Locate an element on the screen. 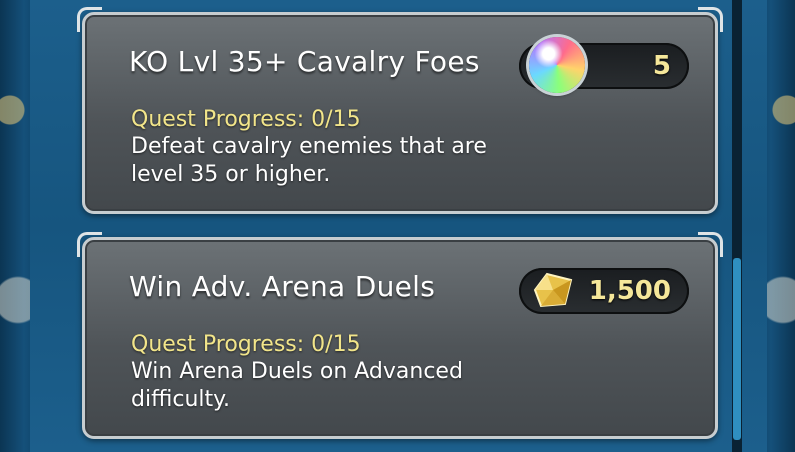  reward-amount: 5 is located at coordinates (661, 66).